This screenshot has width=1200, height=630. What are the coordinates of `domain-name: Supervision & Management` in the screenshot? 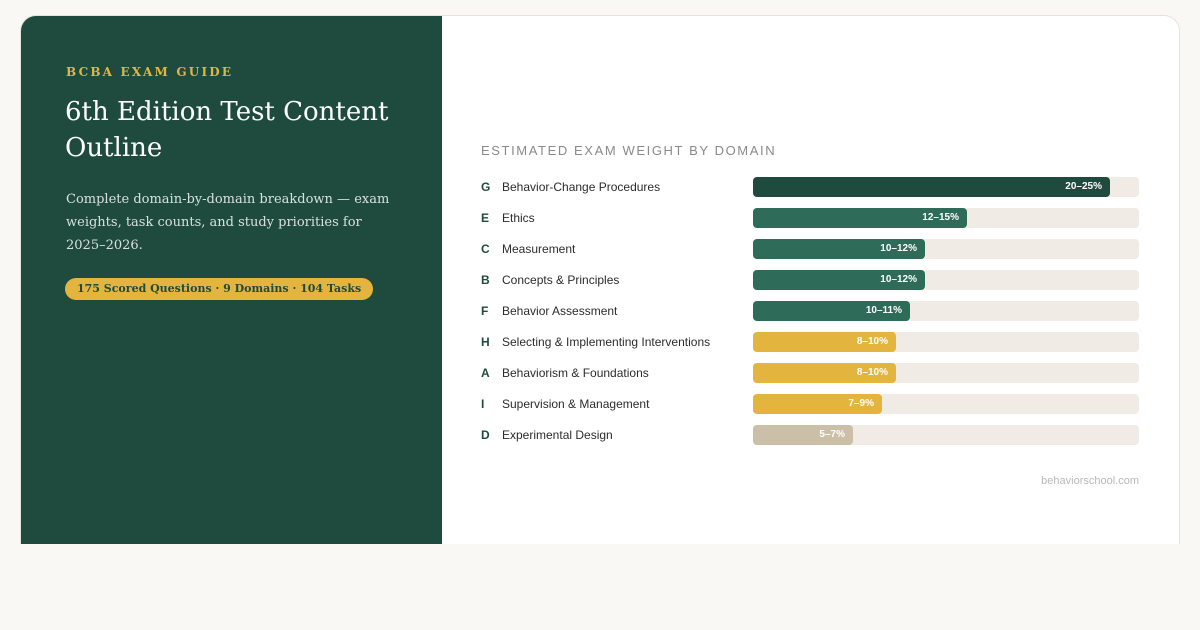 It's located at (576, 404).